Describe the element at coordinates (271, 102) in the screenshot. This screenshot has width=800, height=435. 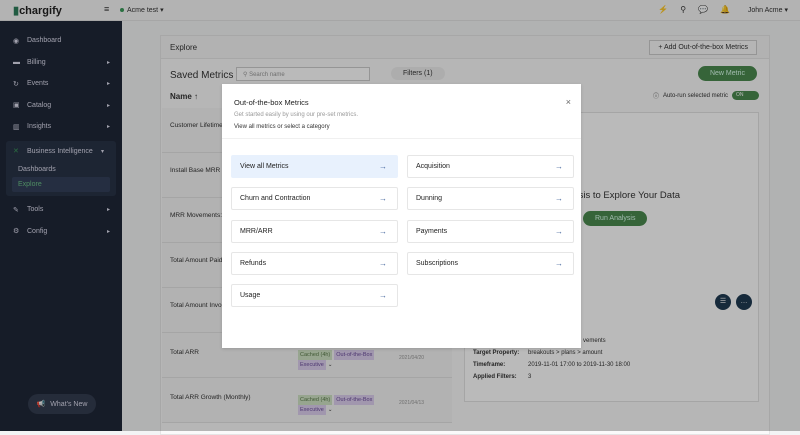
I see `modal-title: Out-of-the-box Metrics` at that location.